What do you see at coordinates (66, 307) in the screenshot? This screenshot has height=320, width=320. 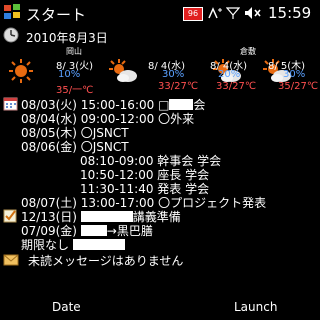 I see `softkey-left-date: Date` at bounding box center [66, 307].